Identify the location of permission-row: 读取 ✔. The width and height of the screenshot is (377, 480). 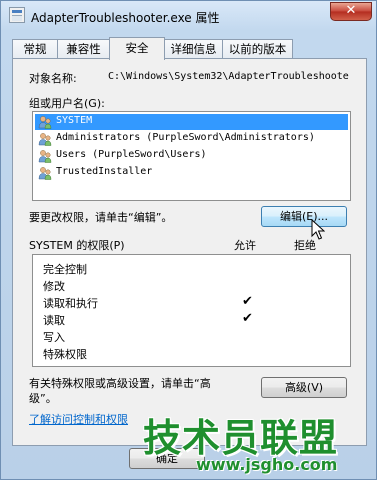
(191, 319).